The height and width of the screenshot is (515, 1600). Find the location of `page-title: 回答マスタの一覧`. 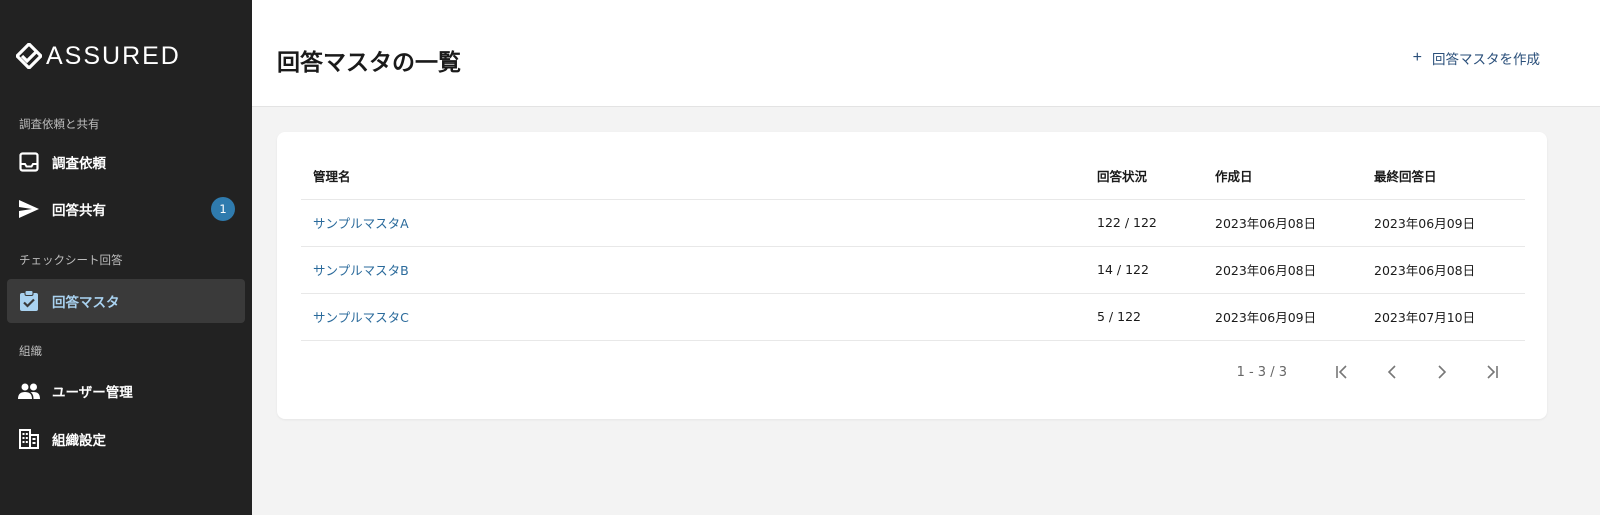

page-title: 回答マスタの一覧 is located at coordinates (369, 63).